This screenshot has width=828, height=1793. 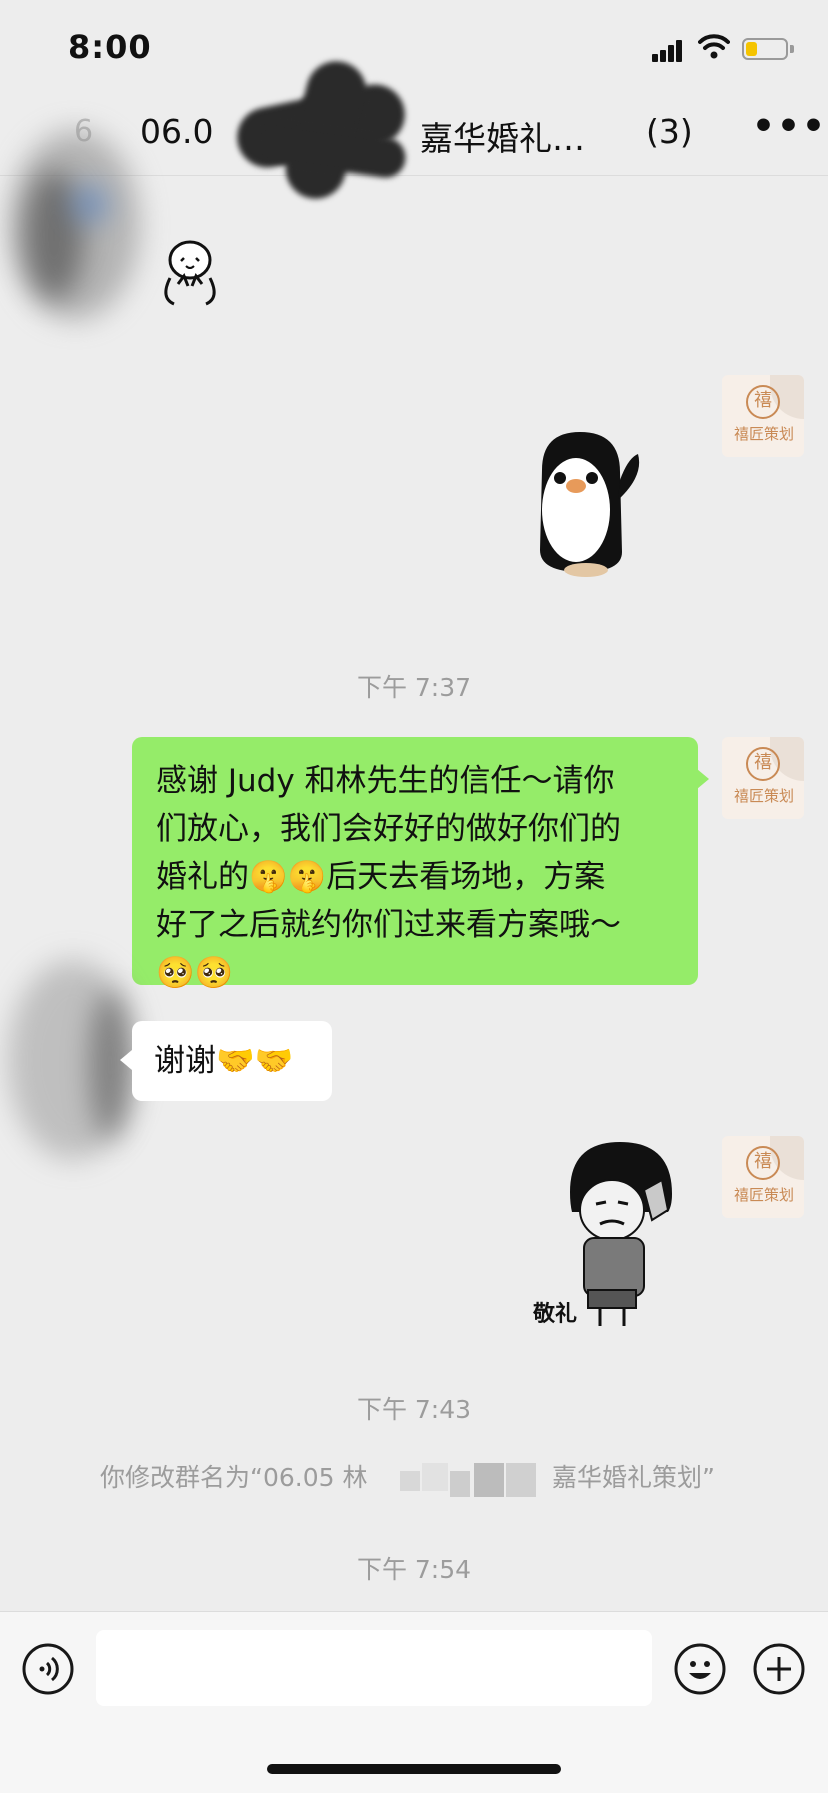 I want to click on blurred-avatar-top-dark, so click(x=54, y=235).